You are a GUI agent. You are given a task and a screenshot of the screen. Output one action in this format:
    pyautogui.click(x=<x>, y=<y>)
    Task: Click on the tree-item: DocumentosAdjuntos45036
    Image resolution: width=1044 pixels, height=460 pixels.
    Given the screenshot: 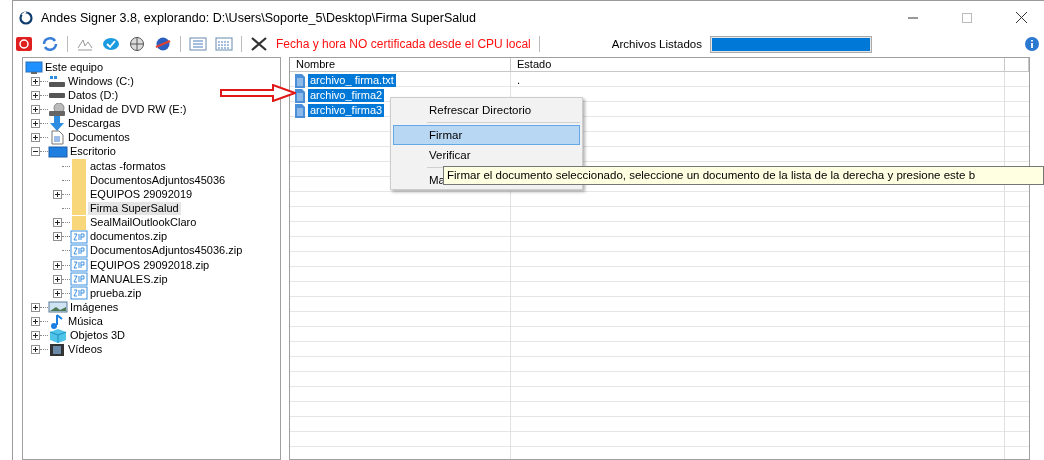 What is the action you would take?
    pyautogui.click(x=158, y=180)
    